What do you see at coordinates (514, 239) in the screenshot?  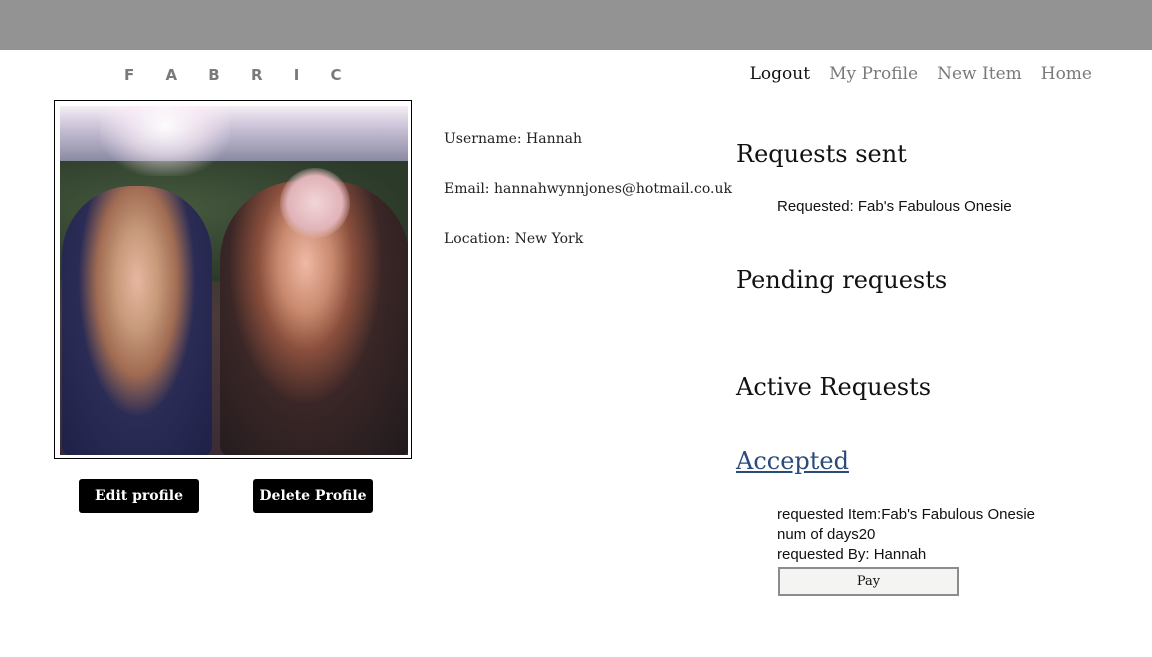 I see `location-text: Location: New York` at bounding box center [514, 239].